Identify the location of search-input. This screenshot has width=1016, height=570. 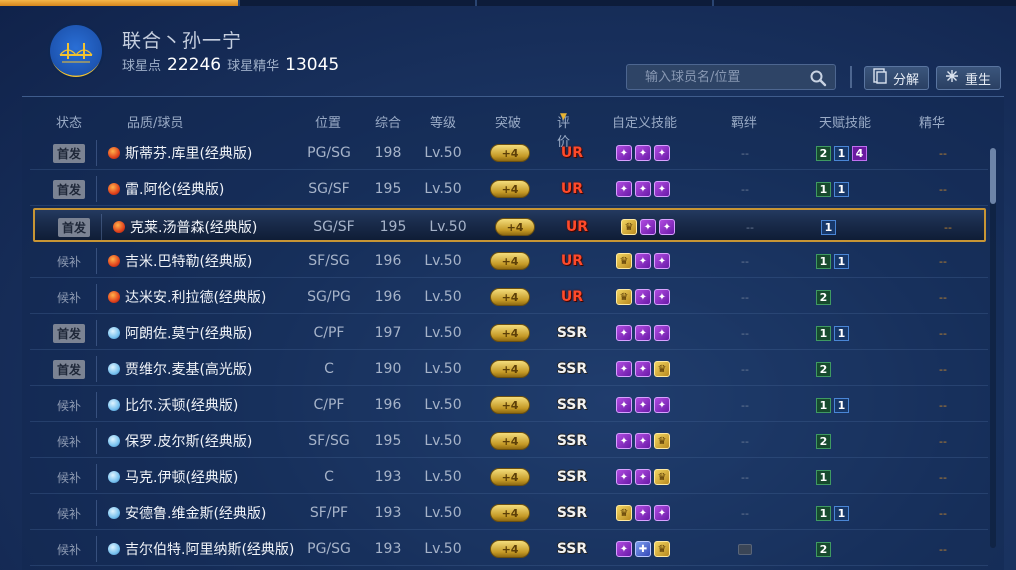
(725, 77).